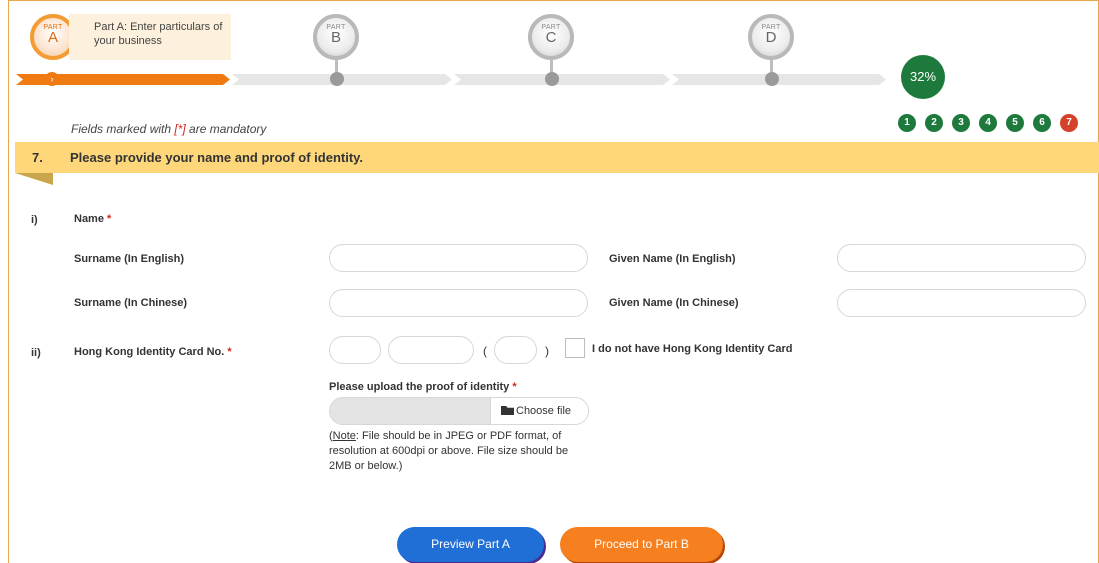 The height and width of the screenshot is (563, 1099). Describe the element at coordinates (470, 544) in the screenshot. I see `preview-part-a-button: Preview Part A` at that location.